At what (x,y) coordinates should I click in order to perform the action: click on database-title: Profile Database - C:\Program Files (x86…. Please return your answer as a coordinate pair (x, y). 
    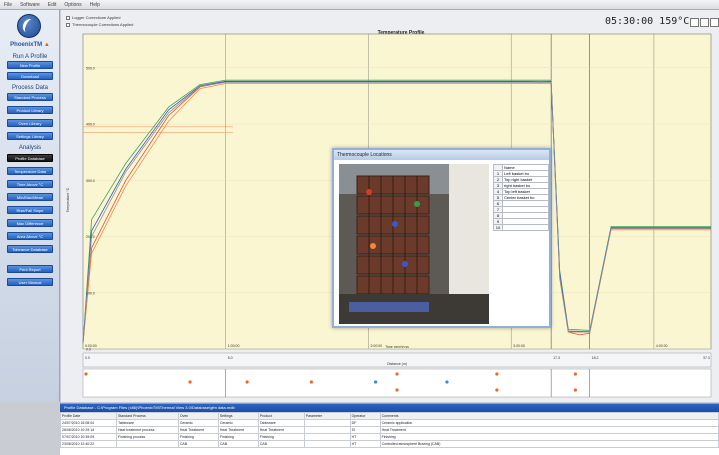
    Looking at the image, I should click on (389, 408).